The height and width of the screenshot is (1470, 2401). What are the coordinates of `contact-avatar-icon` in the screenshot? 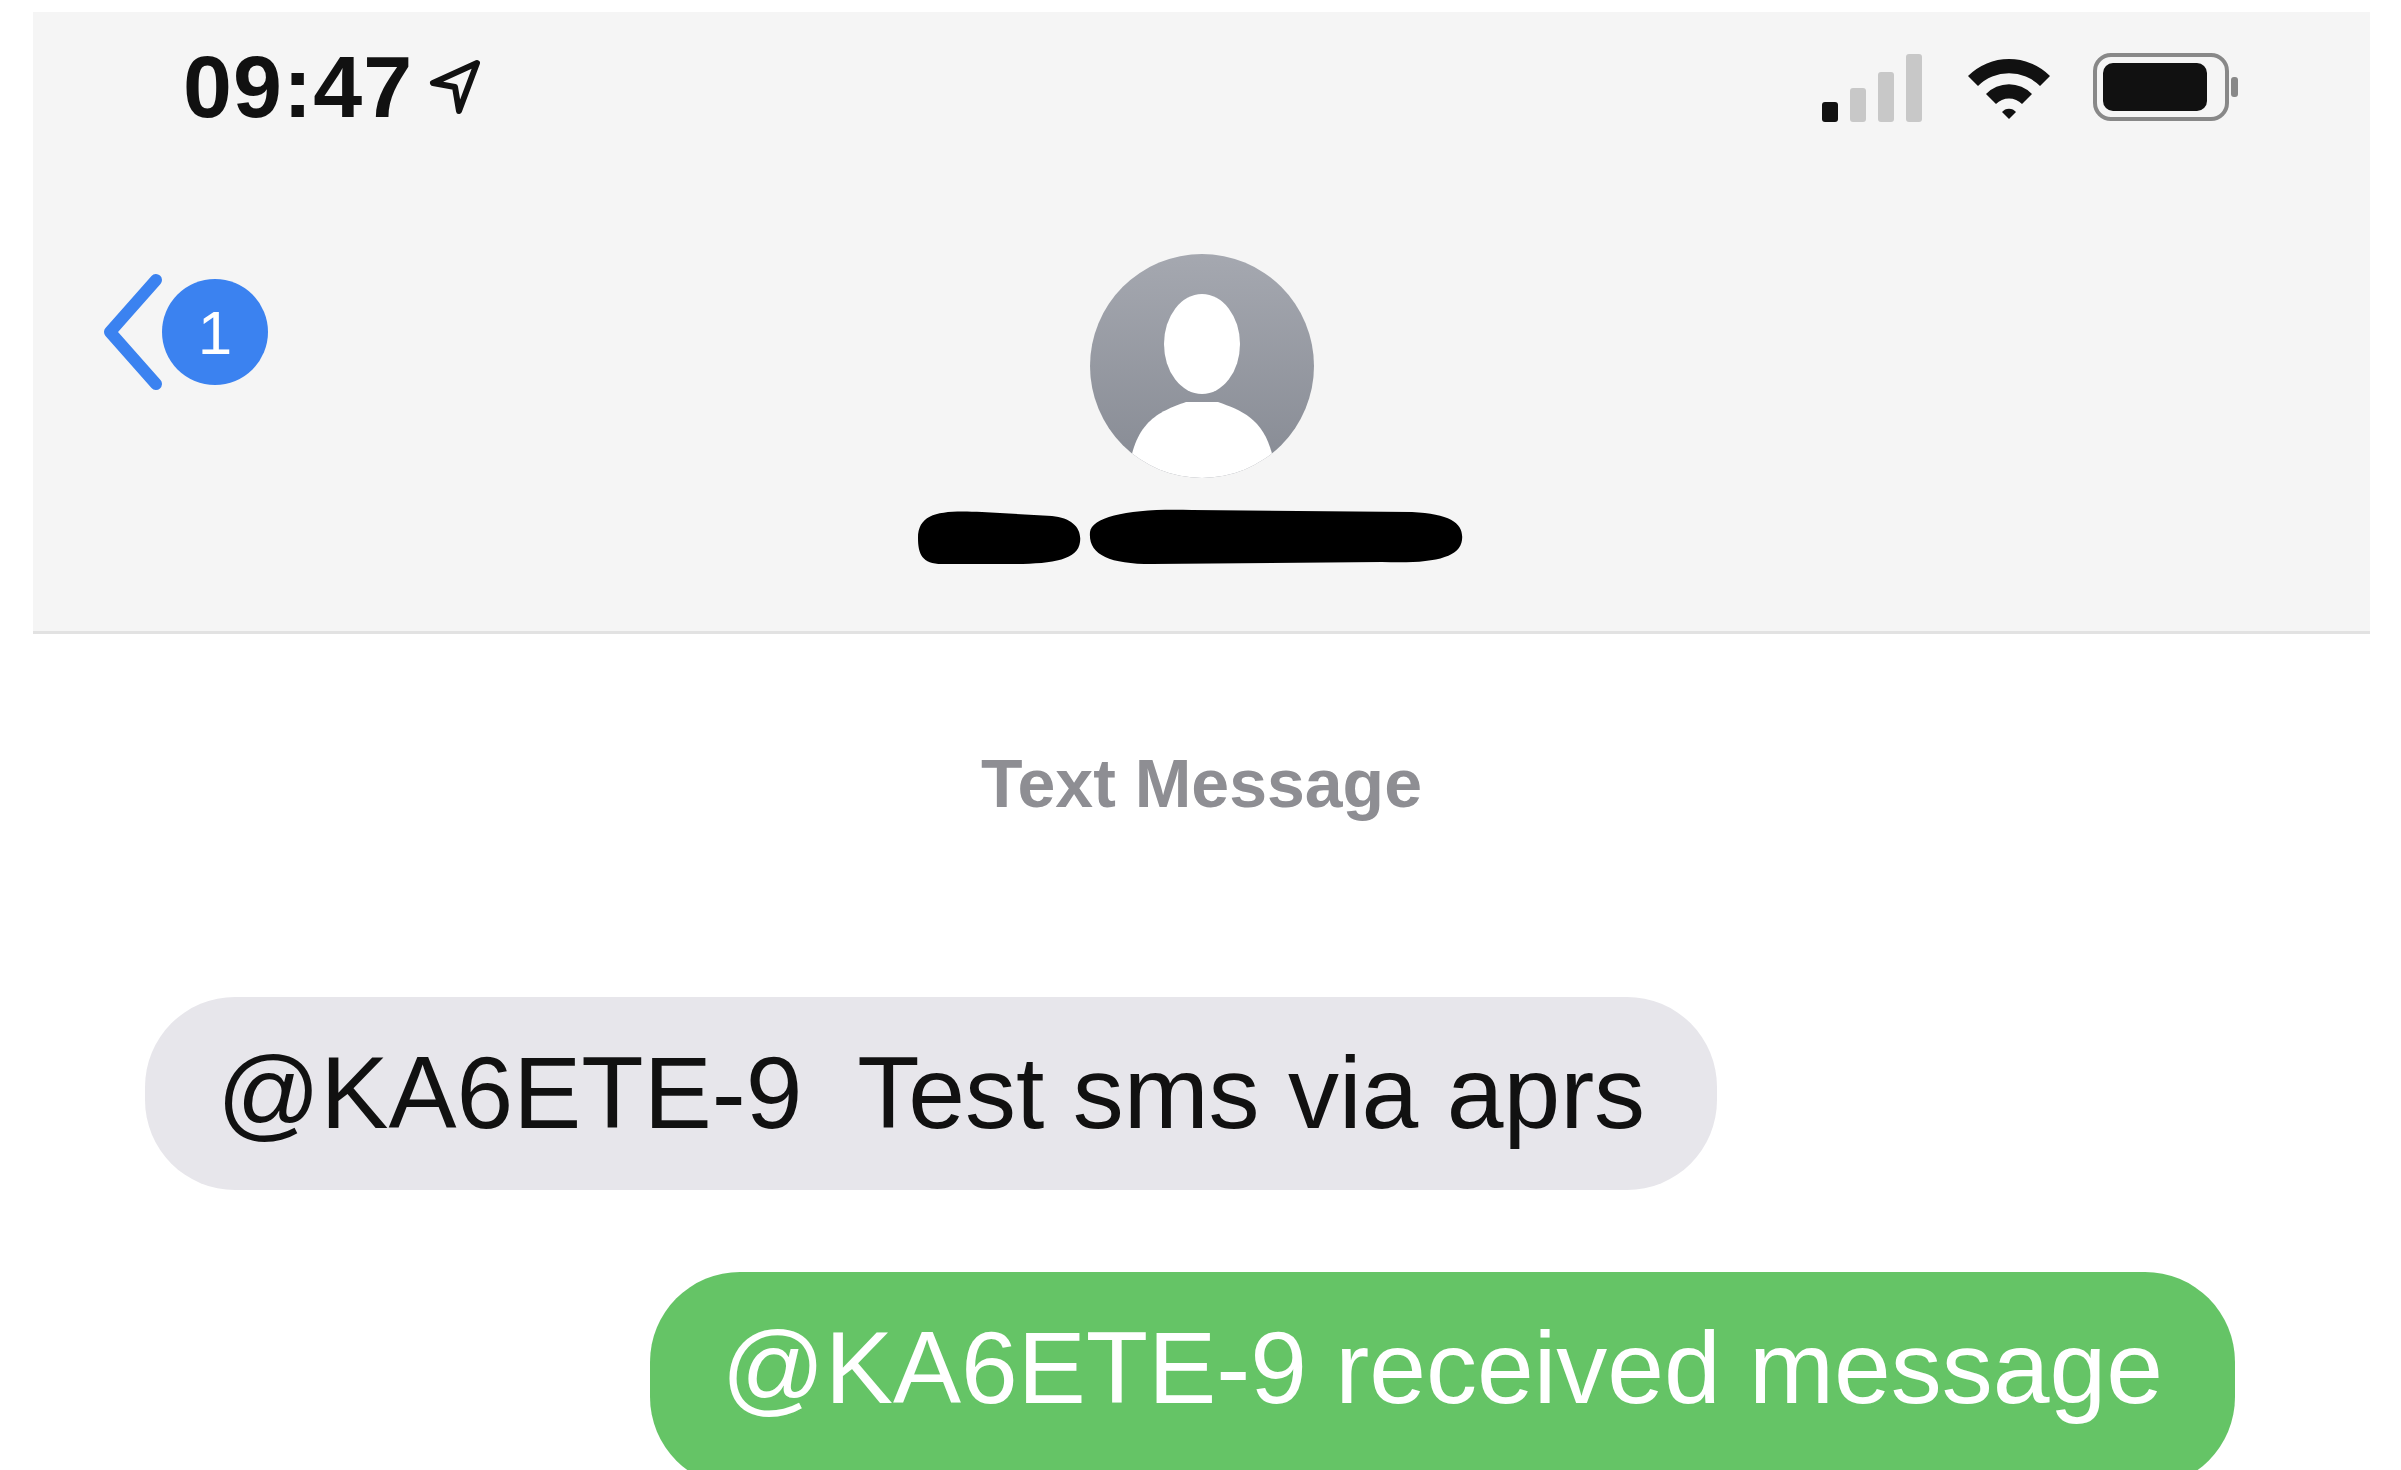 It's located at (1201, 366).